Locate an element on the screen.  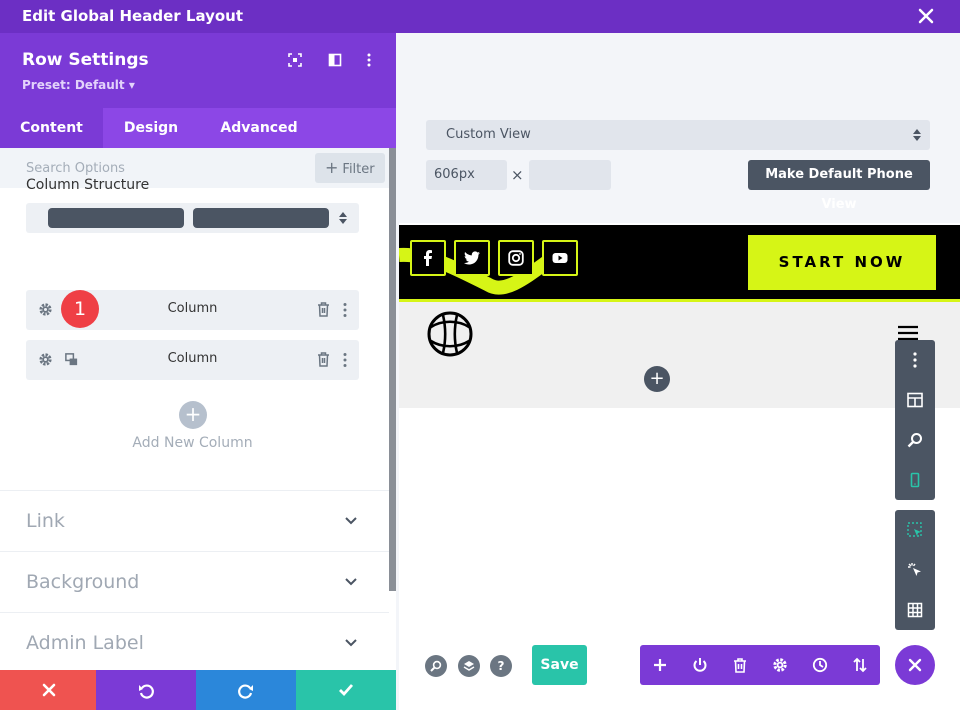
undo-button is located at coordinates (146, 690).